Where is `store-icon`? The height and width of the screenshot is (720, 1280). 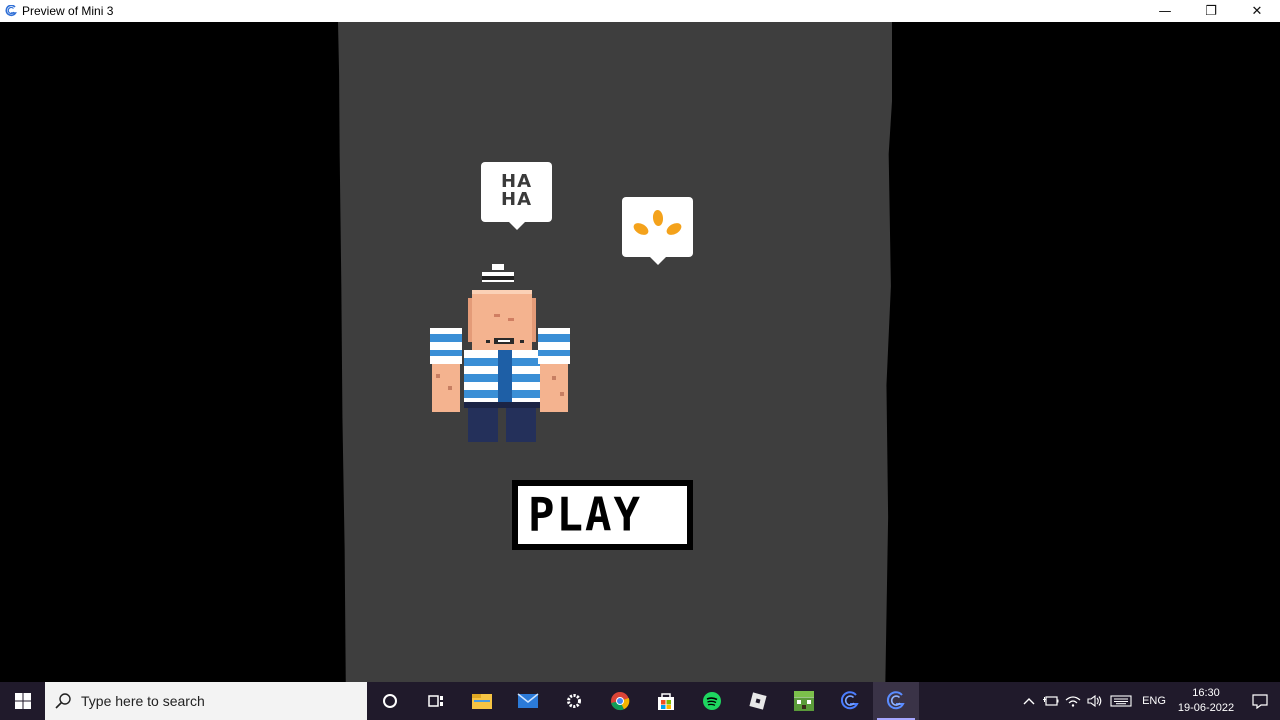 store-icon is located at coordinates (666, 701).